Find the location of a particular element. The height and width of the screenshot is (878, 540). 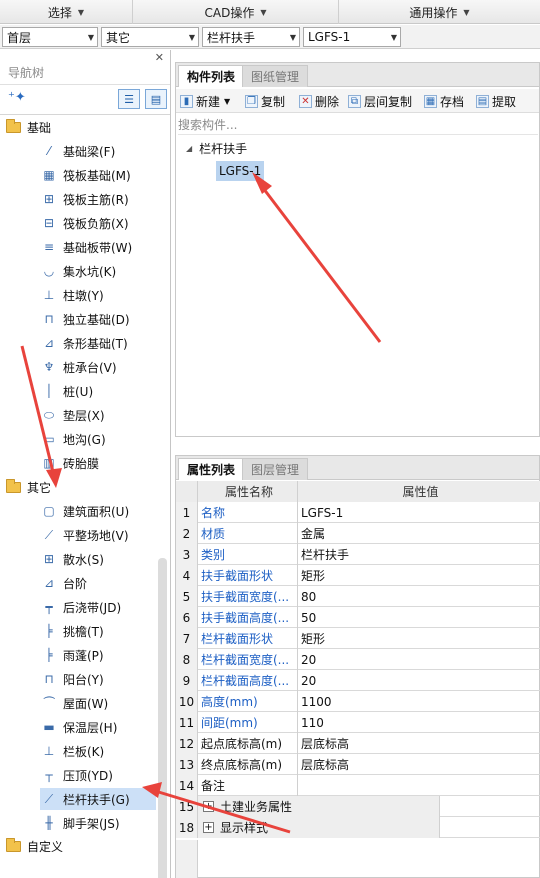

table-row: 10 高度(mm) 1100 is located at coordinates (358, 701).